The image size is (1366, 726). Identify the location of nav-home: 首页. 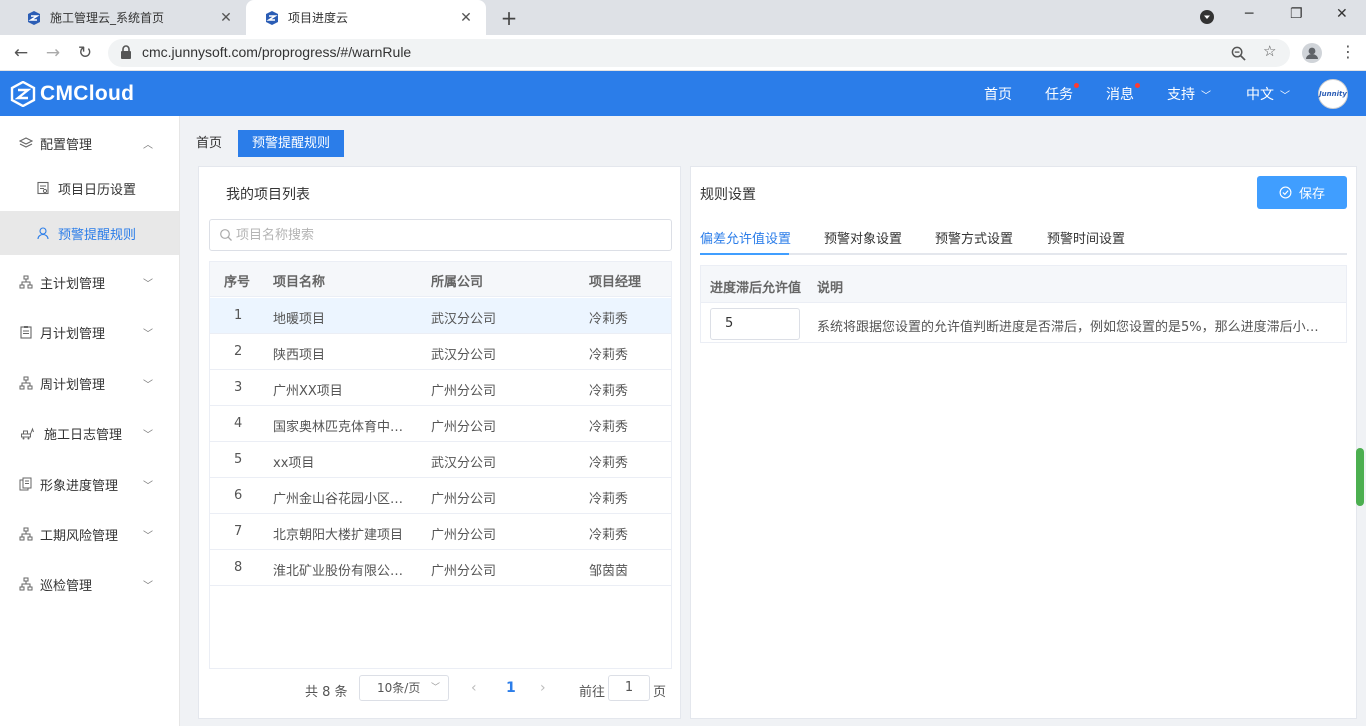
(998, 94).